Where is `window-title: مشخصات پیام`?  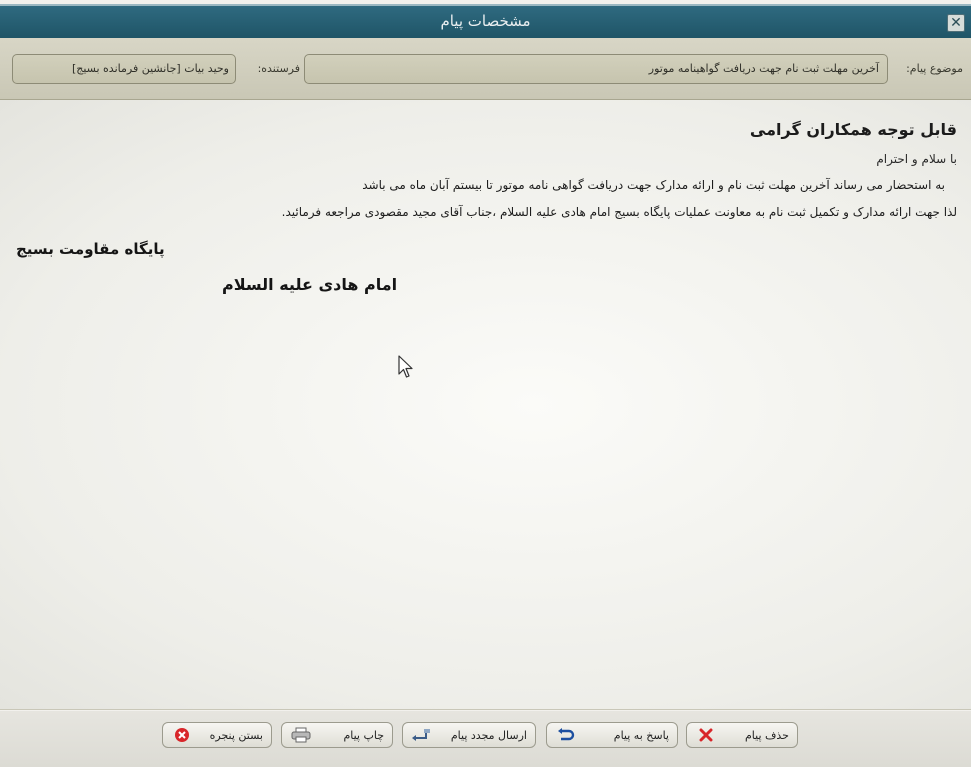 window-title: مشخصات پیام is located at coordinates (485, 21).